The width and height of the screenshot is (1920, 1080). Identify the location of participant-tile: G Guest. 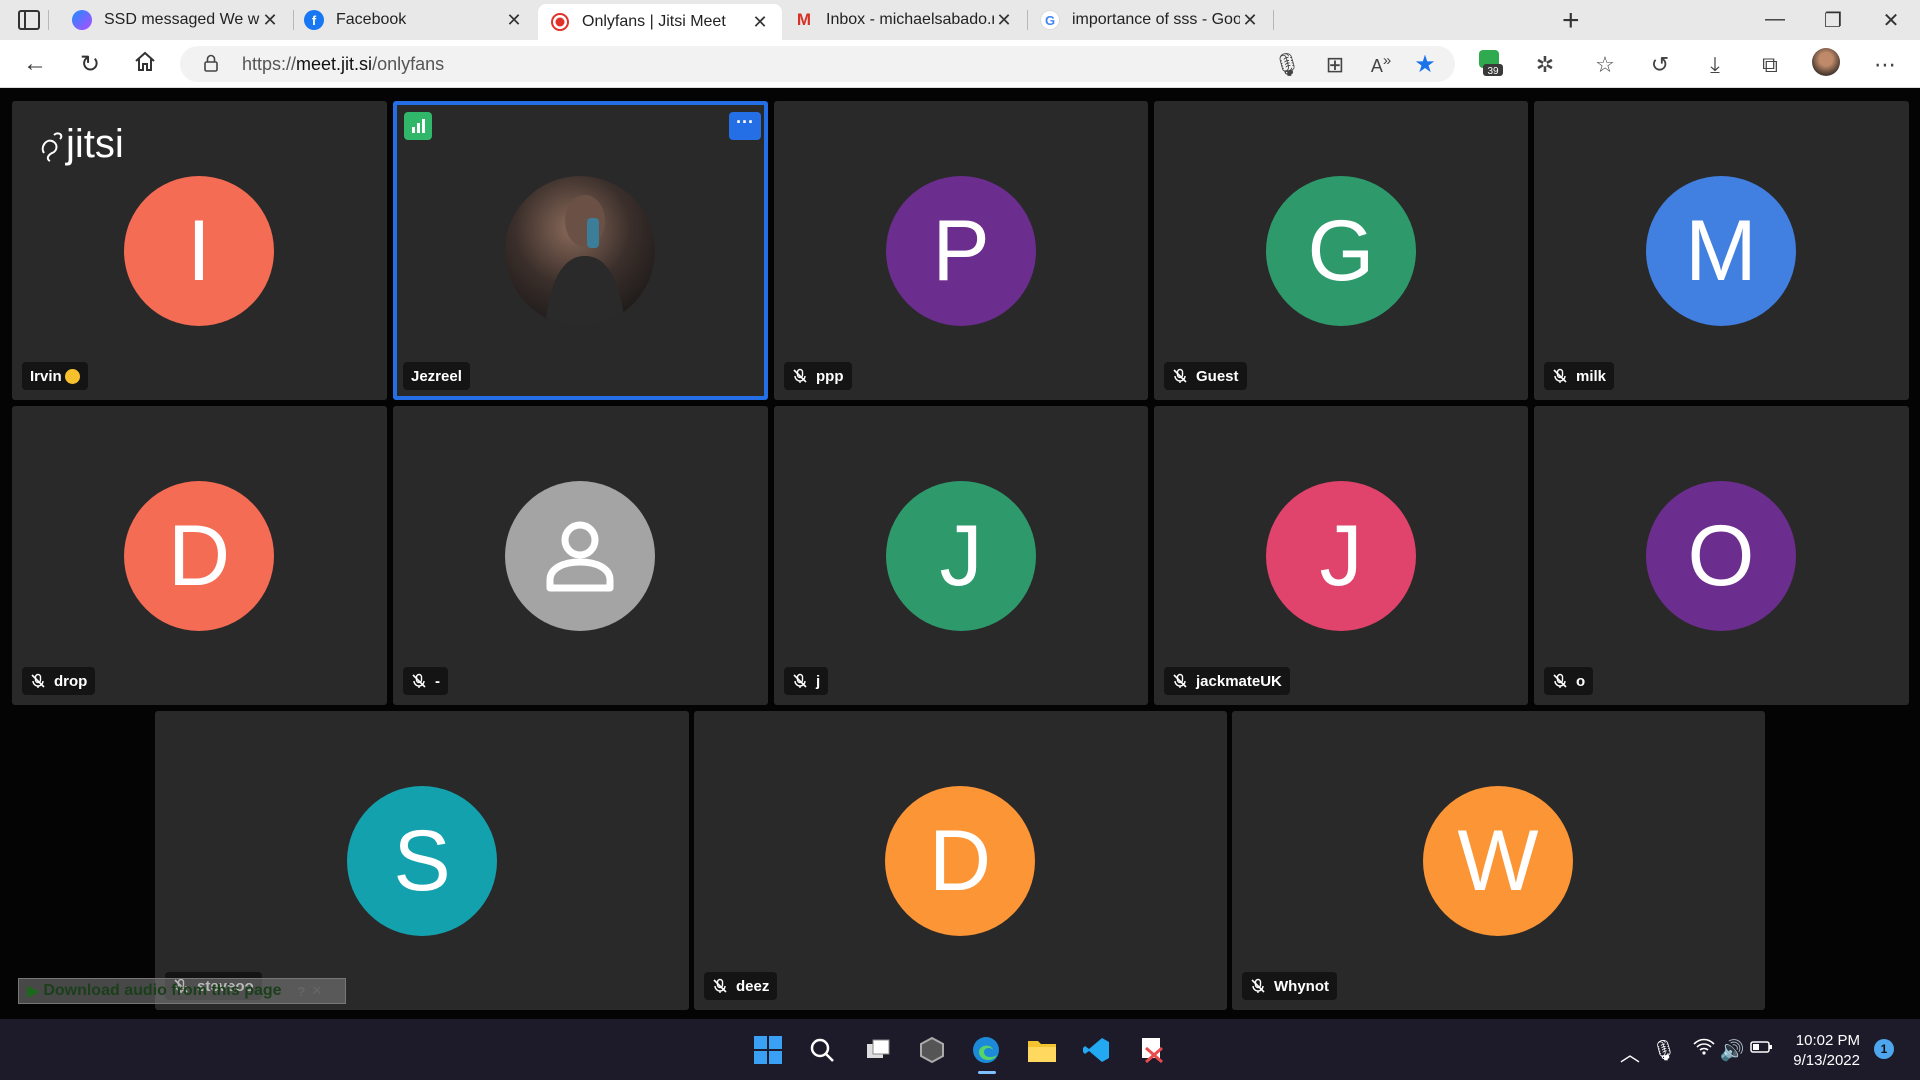
(1341, 250).